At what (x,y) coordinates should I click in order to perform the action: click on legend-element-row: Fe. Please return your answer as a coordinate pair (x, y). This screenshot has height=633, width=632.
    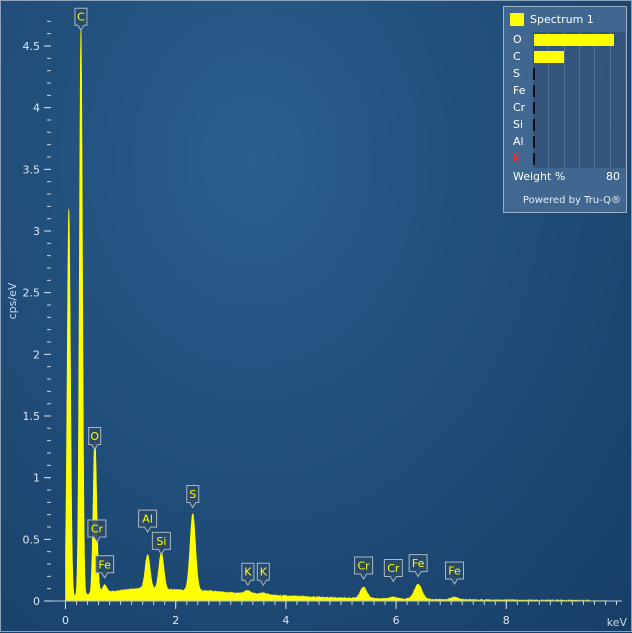
    Looking at the image, I should click on (566, 91).